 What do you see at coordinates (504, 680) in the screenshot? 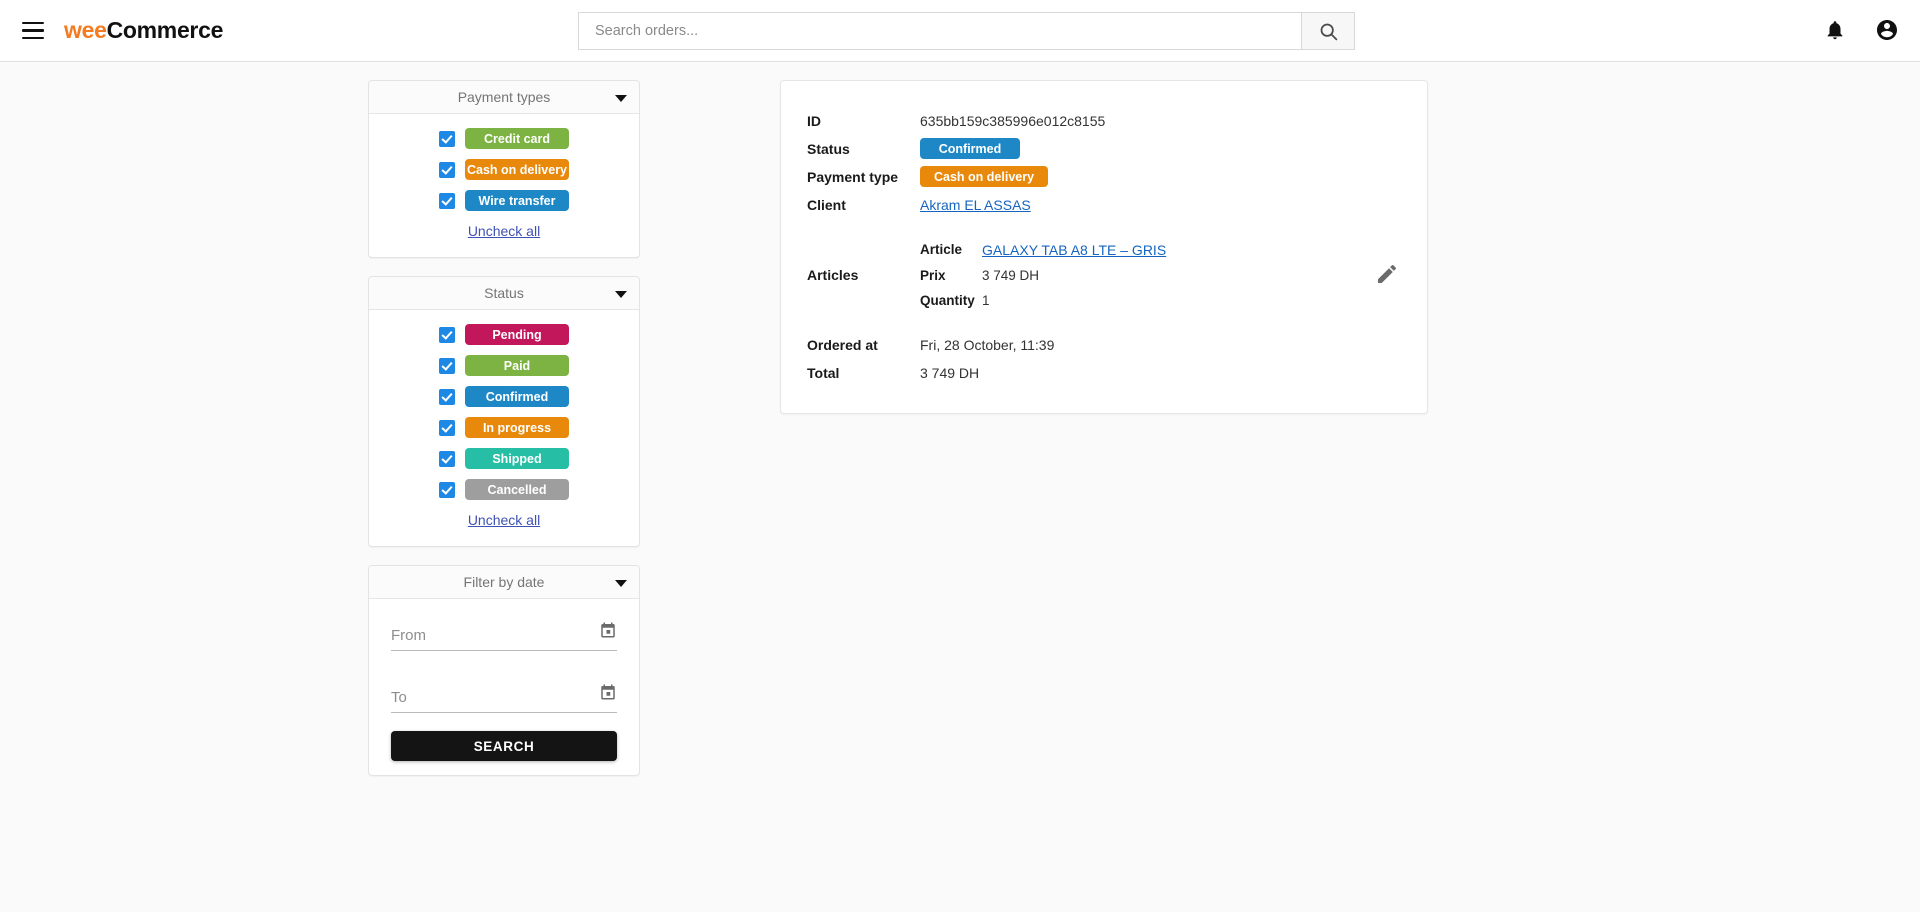
I see `date-filter-panel-body: SEARCH` at bounding box center [504, 680].